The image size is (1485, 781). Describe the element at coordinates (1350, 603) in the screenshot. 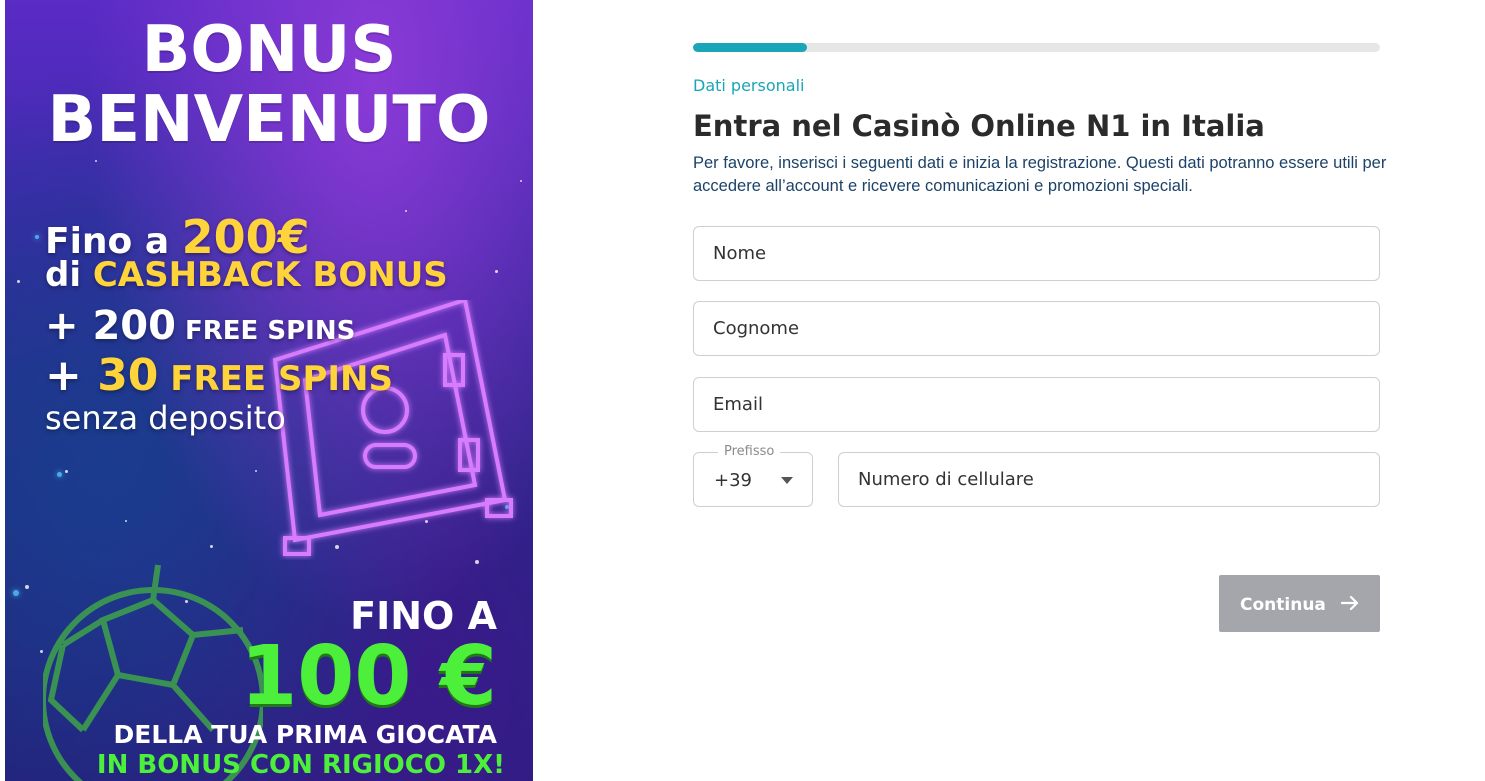

I see `arrow-right-icon` at that location.